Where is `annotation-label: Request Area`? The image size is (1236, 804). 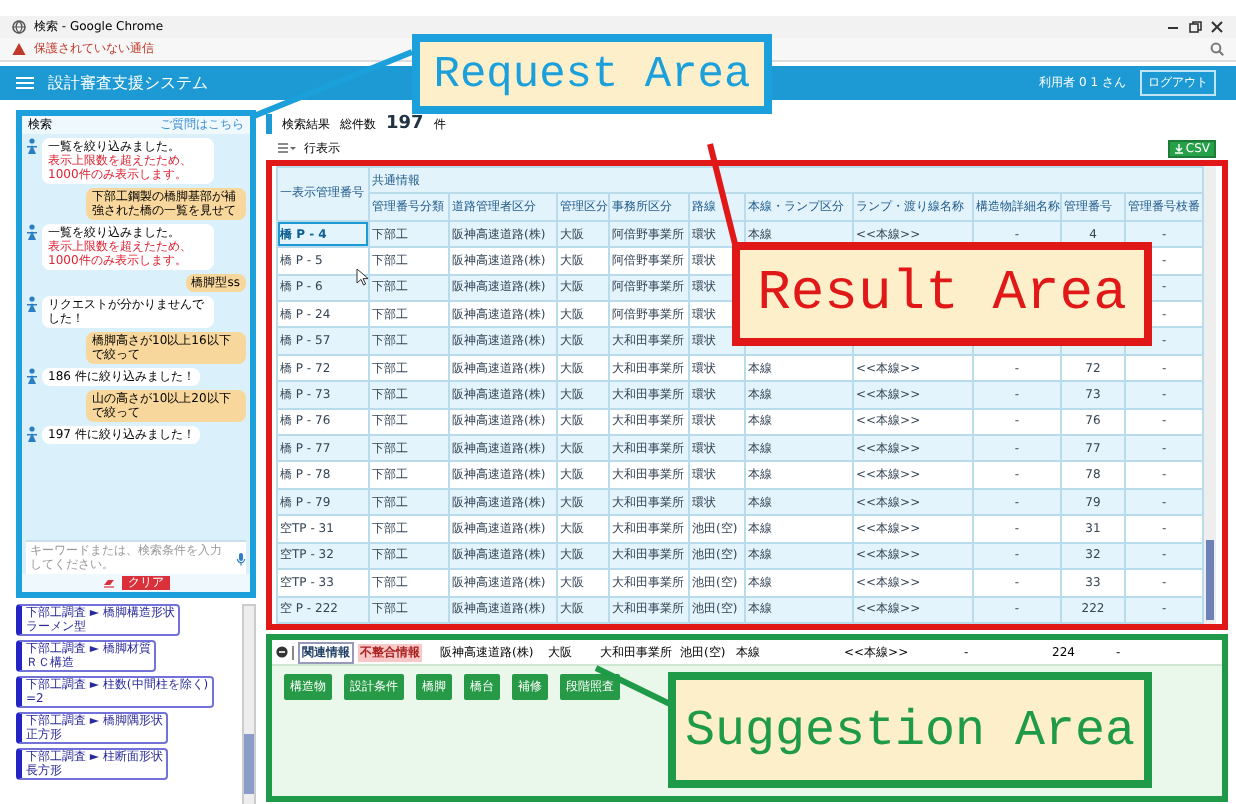 annotation-label: Request Area is located at coordinates (592, 74).